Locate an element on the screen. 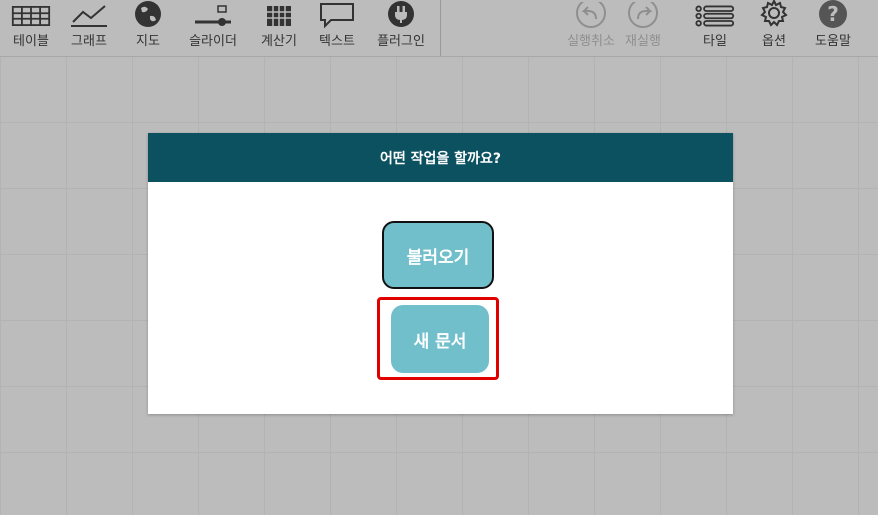 The image size is (878, 515). help-label: 도움말 is located at coordinates (833, 41).